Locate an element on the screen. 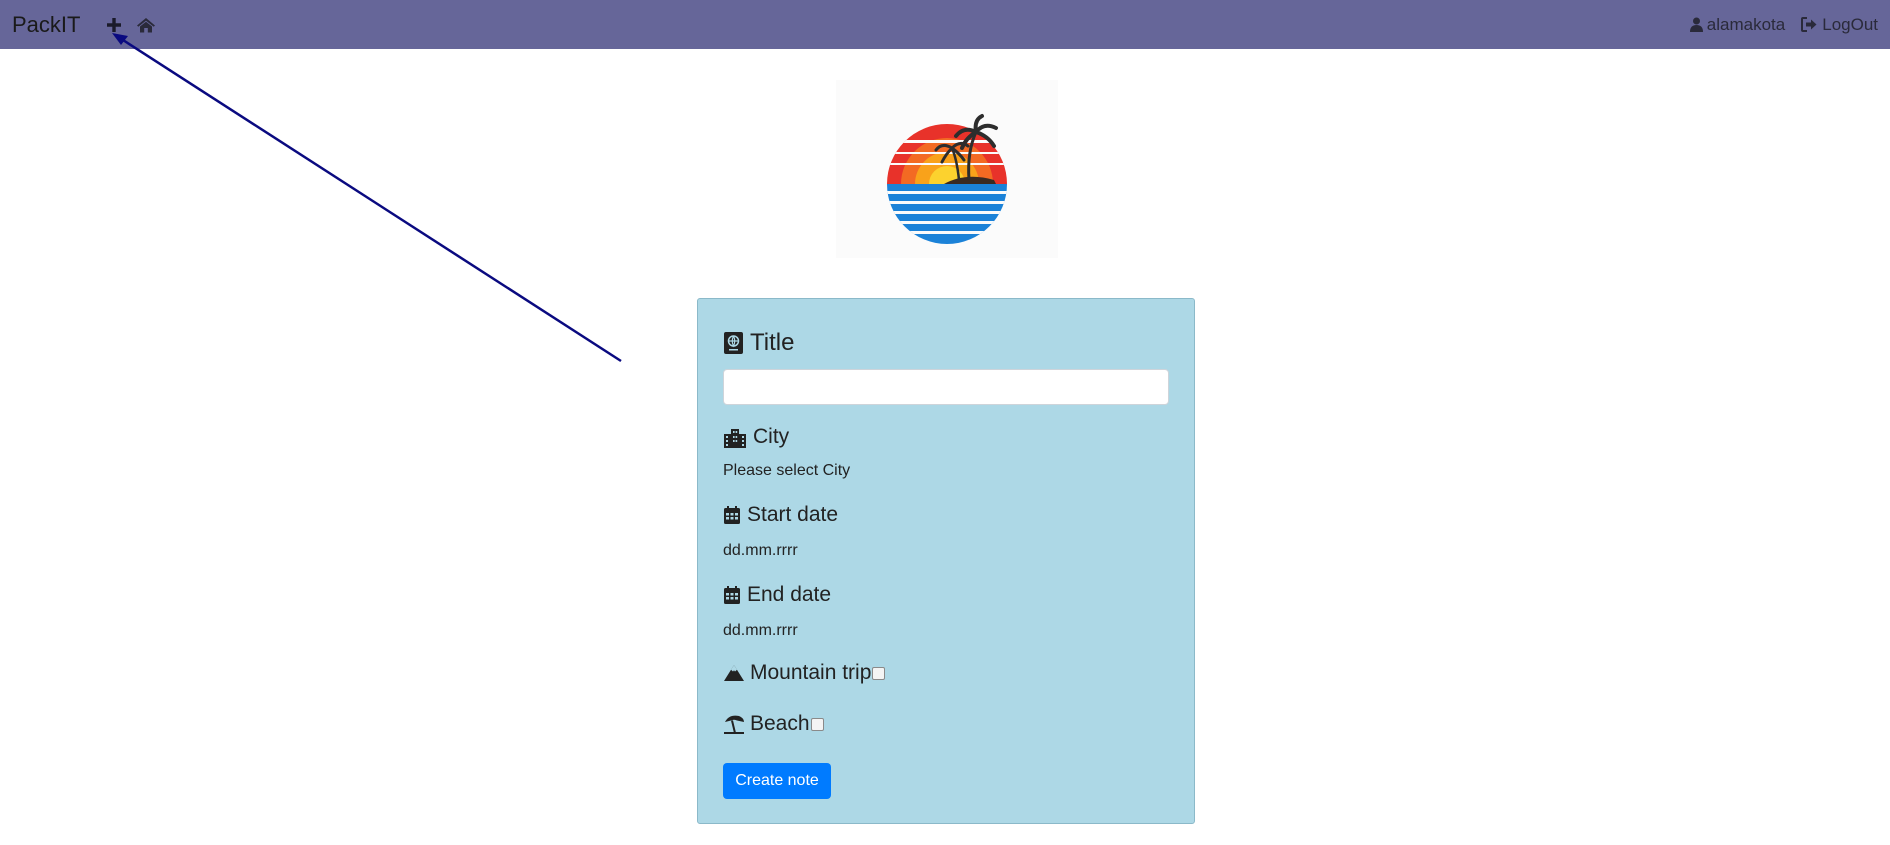 The image size is (1890, 845). start-date-field-label: Start date is located at coordinates (780, 515).